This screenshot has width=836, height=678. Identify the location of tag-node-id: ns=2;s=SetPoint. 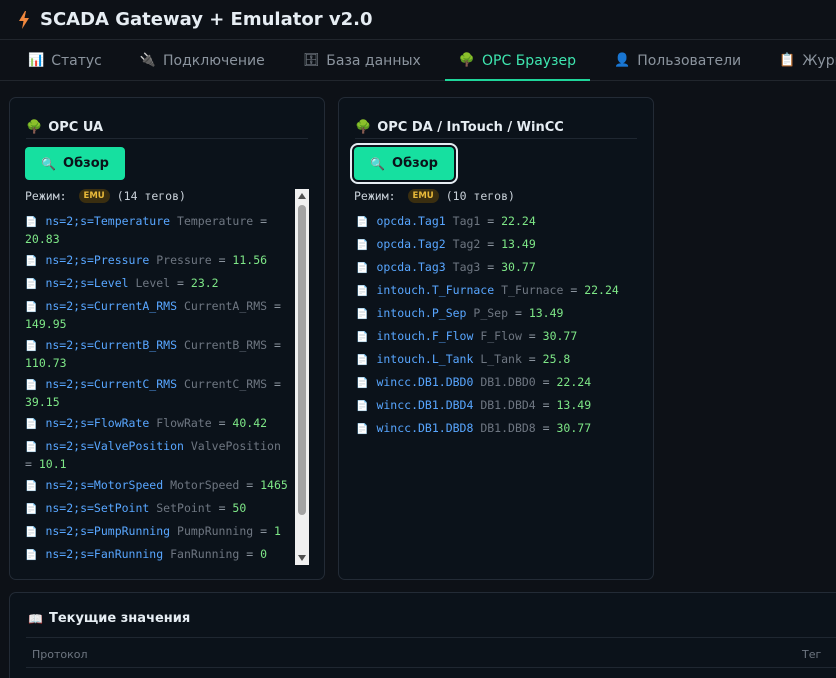
(97, 508).